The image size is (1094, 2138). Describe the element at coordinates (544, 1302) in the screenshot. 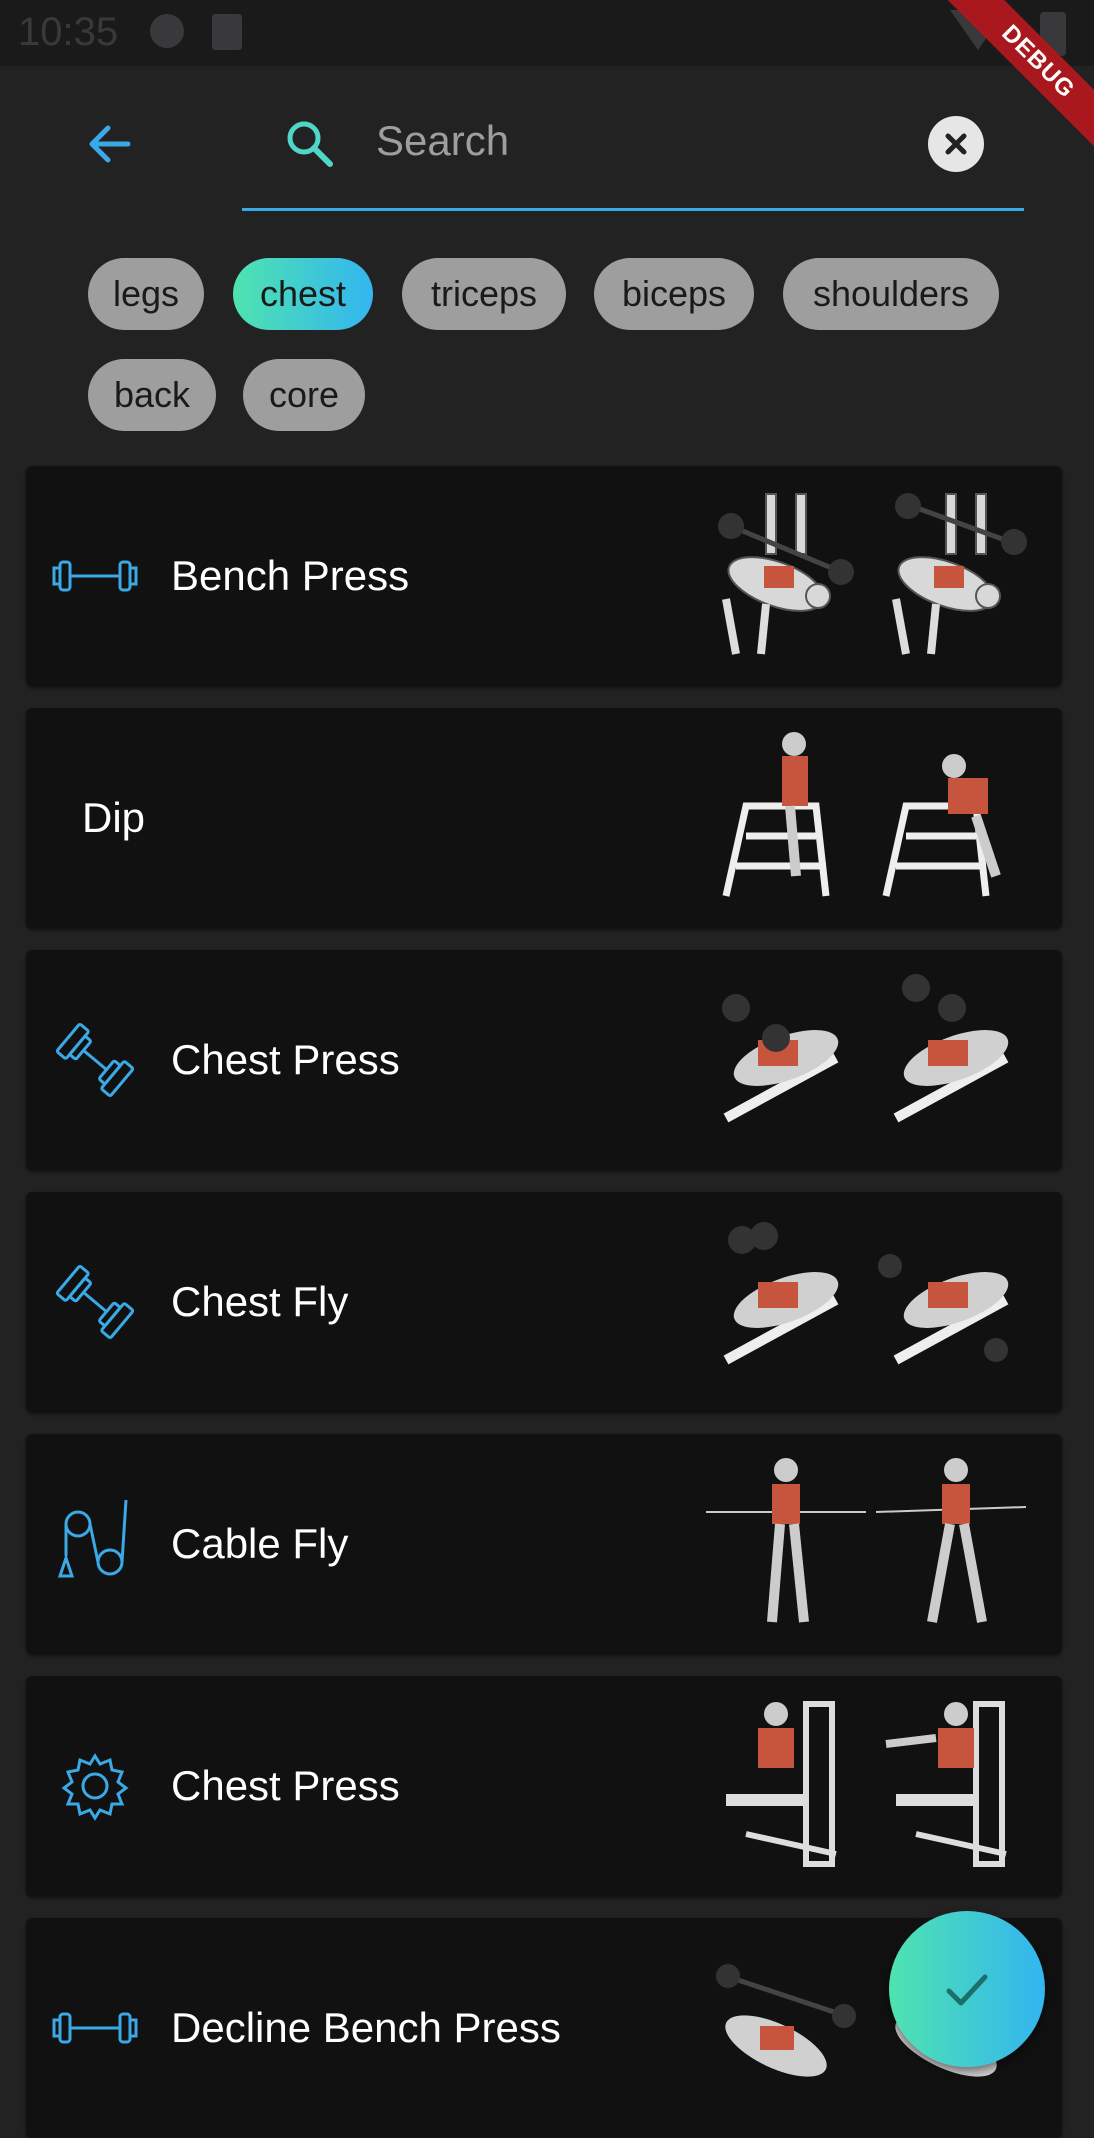

I see `list-item: Chest Fly` at that location.